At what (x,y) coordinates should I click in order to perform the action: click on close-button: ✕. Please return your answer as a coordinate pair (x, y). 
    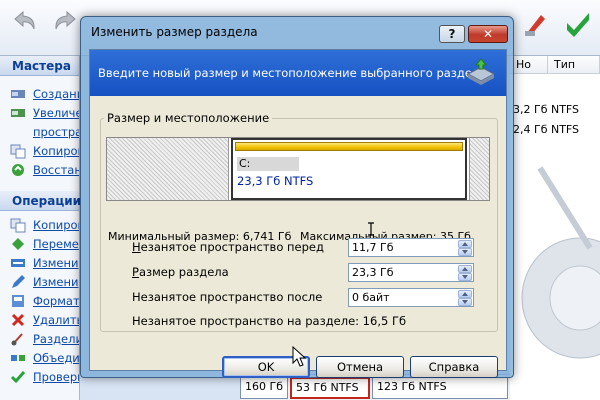
    Looking at the image, I should click on (488, 34).